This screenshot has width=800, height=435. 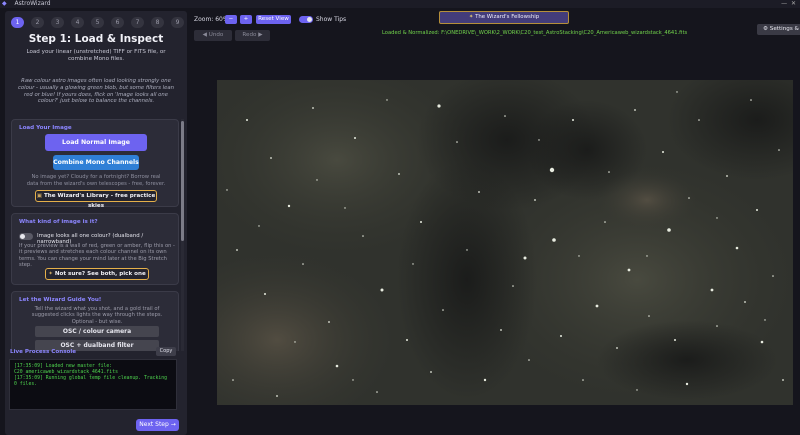 What do you see at coordinates (778, 29) in the screenshot?
I see `settings-help-button: ⚙ Settings & Help` at bounding box center [778, 29].